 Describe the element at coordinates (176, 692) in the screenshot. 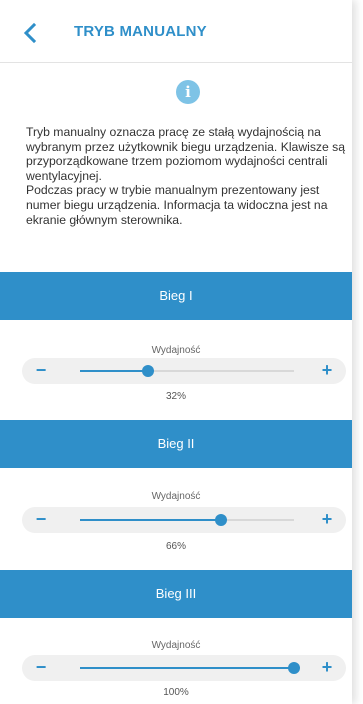

I see `gear-3-value: 100%` at that location.